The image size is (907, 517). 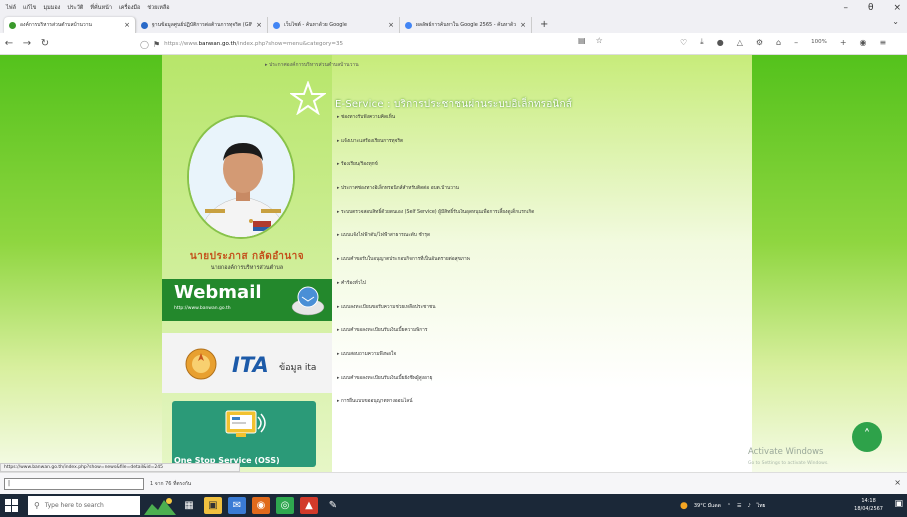 I want to click on menu-item-complaint: ร้องเรียน/ร้องทุกข์, so click(x=435, y=172).